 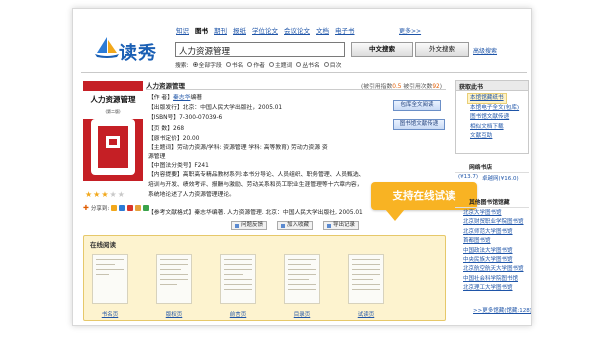 I want to click on page-link-trial: 试读页, so click(x=366, y=314).